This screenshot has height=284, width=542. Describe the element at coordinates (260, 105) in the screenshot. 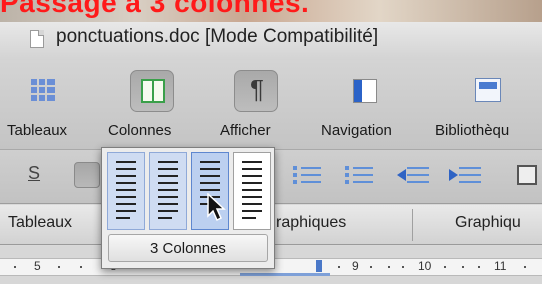

I see `toolbar-afficher-button: ¶ Afficher` at that location.